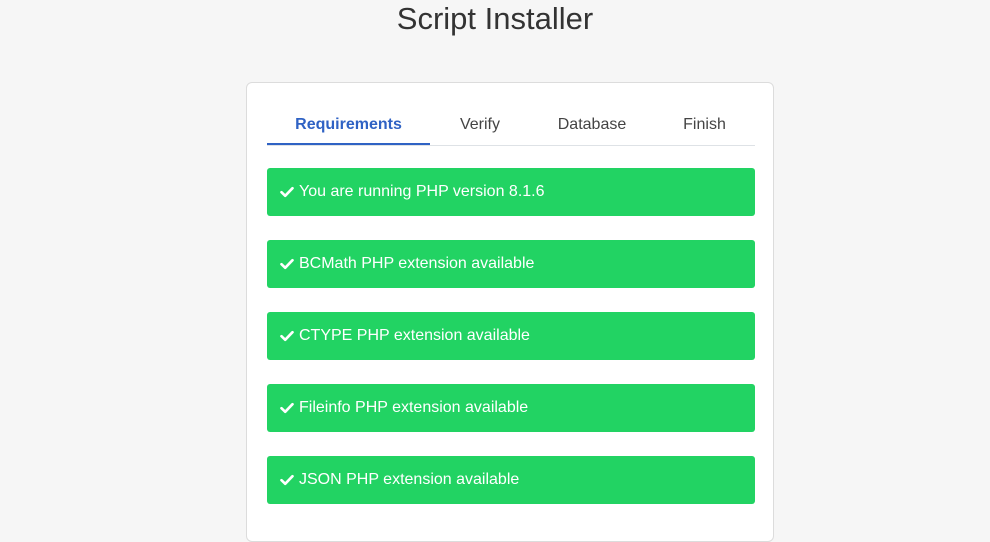  I want to click on installer-tabs: Requirements Verify Database Finish, so click(511, 125).